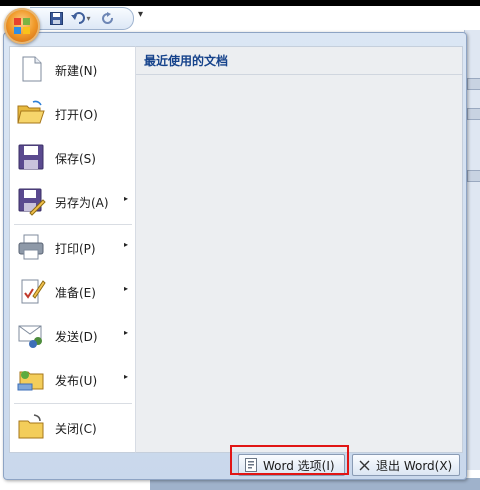 This screenshot has width=480, height=490. I want to click on menu-item-open: 打开(O), so click(73, 113).